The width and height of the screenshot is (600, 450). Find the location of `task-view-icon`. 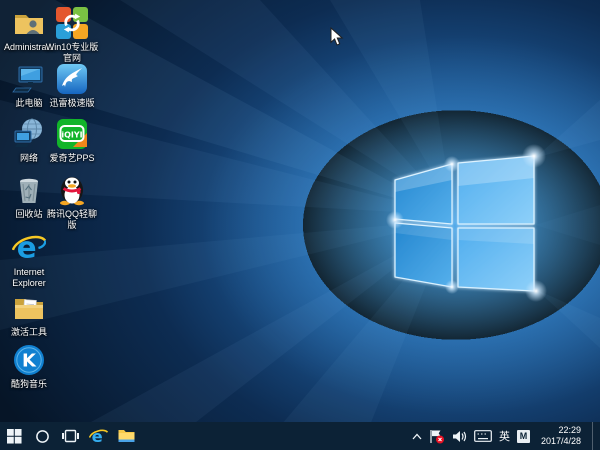

task-view-icon is located at coordinates (70, 436).